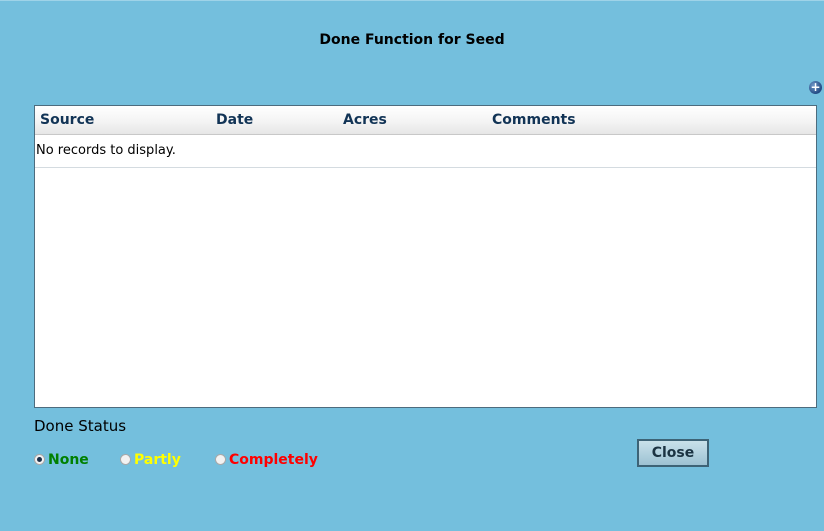 This screenshot has height=531, width=824. I want to click on radio-partly-button, so click(125, 459).